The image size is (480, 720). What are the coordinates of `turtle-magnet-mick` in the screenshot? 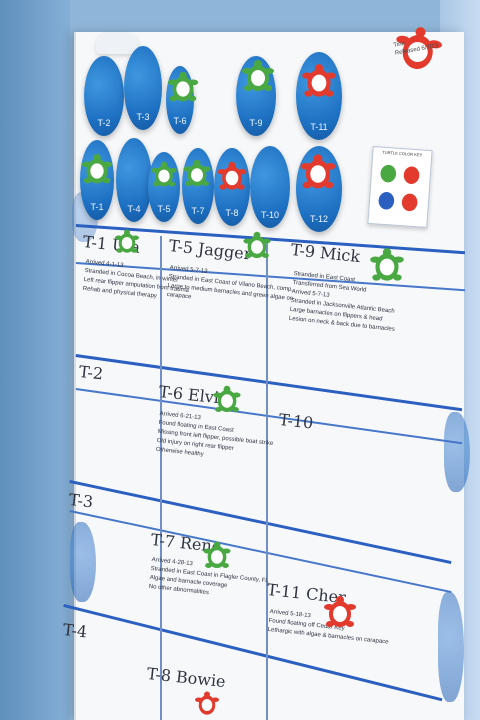 It's located at (387, 267).